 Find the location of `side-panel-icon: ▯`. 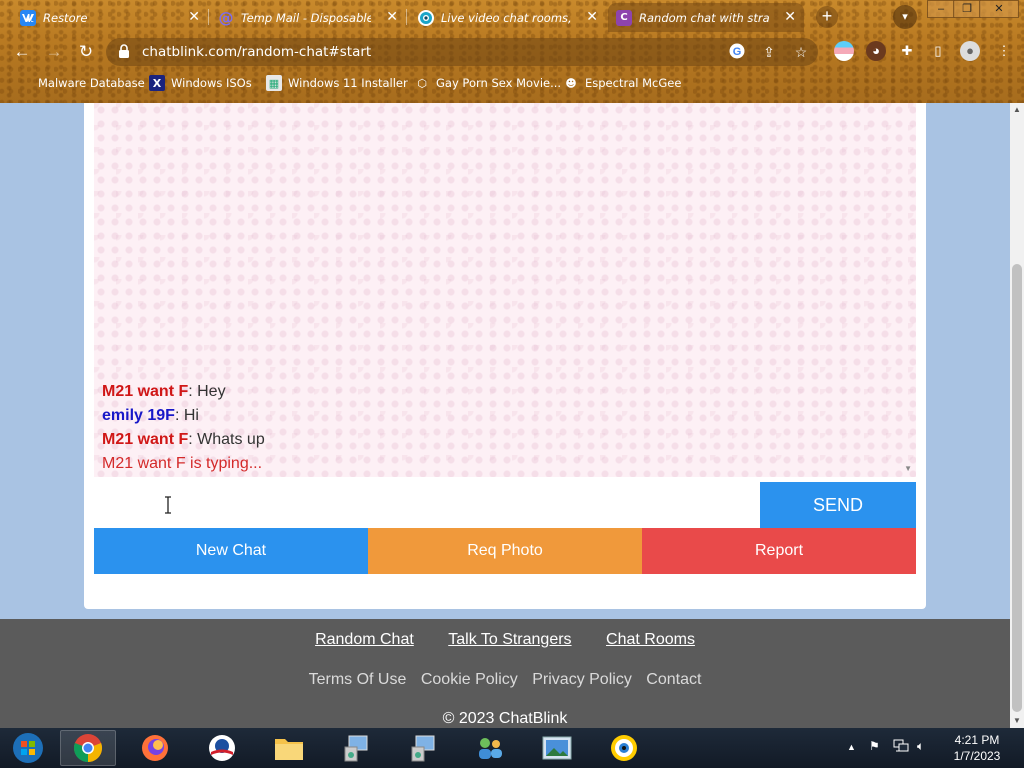

side-panel-icon: ▯ is located at coordinates (938, 51).